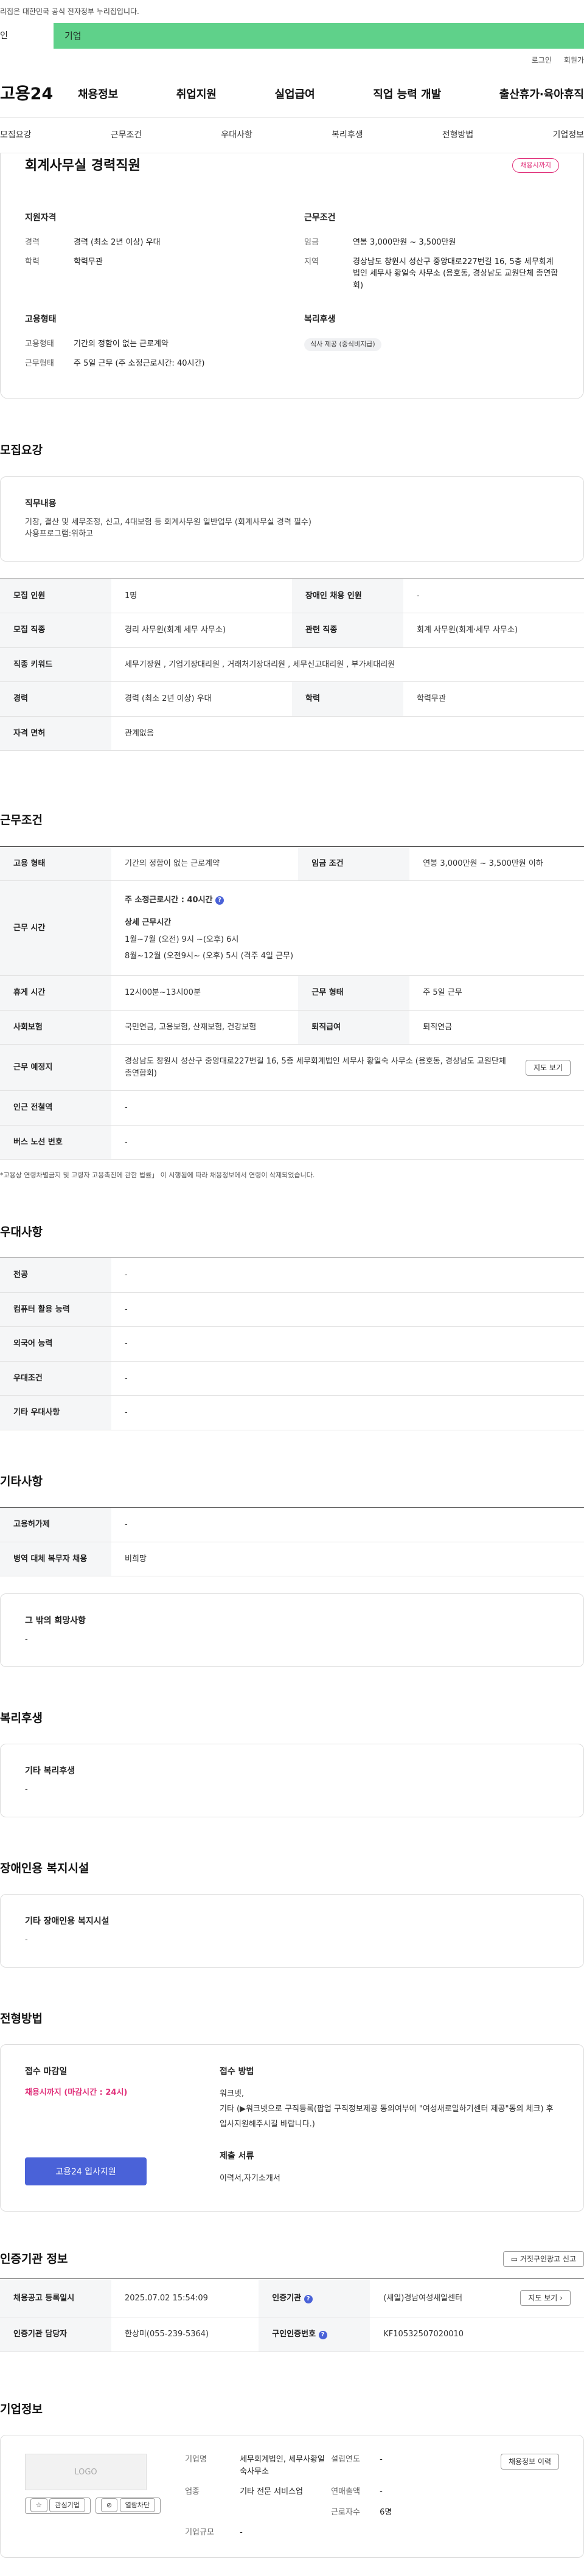 Image resolution: width=584 pixels, height=2576 pixels. Describe the element at coordinates (38, 2505) in the screenshot. I see `star-icon: ☆` at that location.